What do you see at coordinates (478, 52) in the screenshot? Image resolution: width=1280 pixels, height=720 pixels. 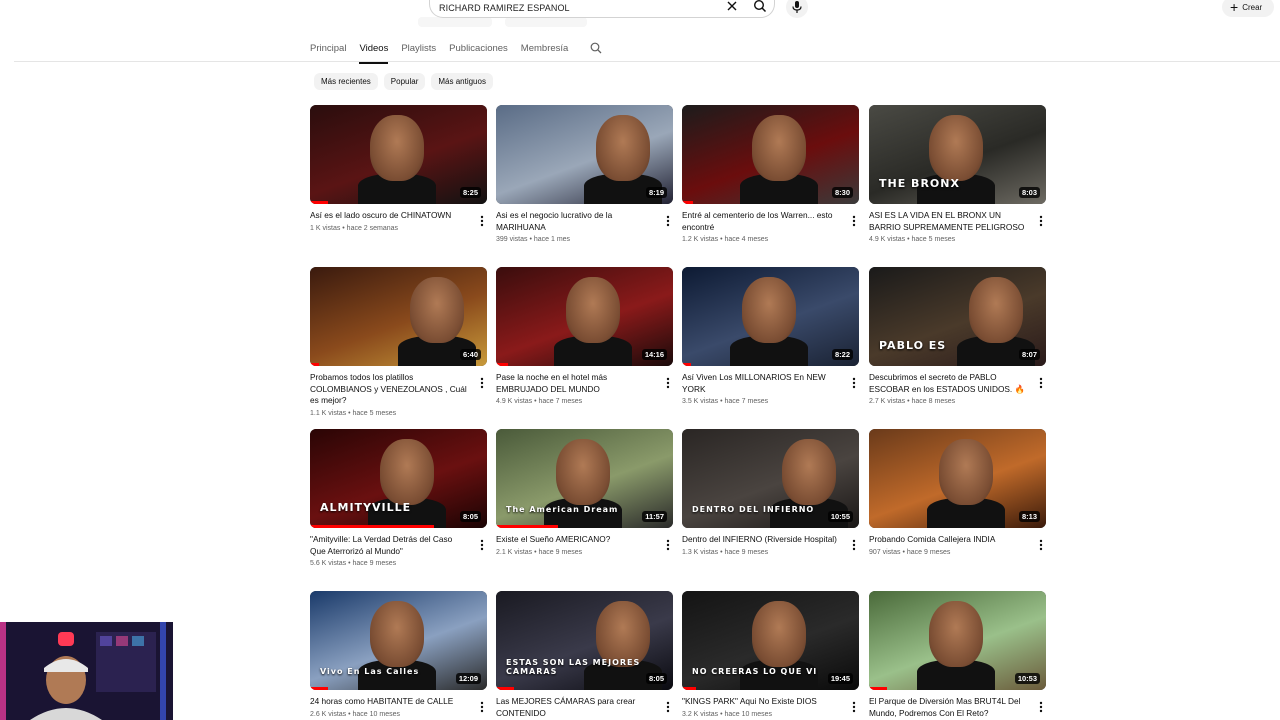 I see `tab-publicaciones: Publicaciones` at bounding box center [478, 52].